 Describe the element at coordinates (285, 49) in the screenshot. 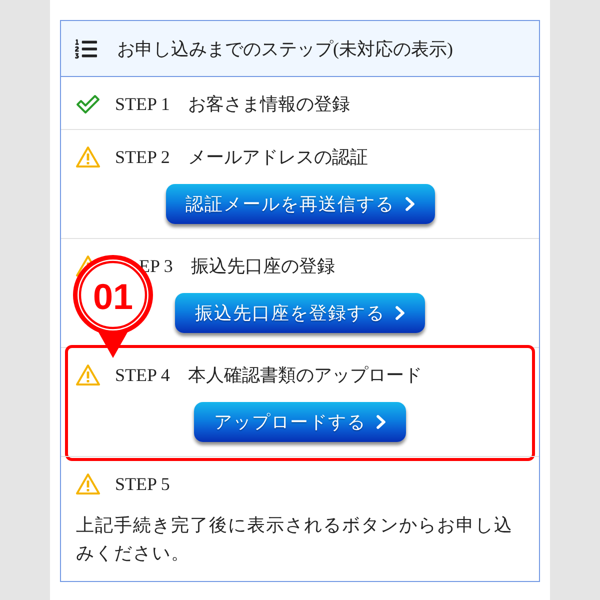

I see `header-title: お申し込みまでのステップ(未対応の表示)` at that location.